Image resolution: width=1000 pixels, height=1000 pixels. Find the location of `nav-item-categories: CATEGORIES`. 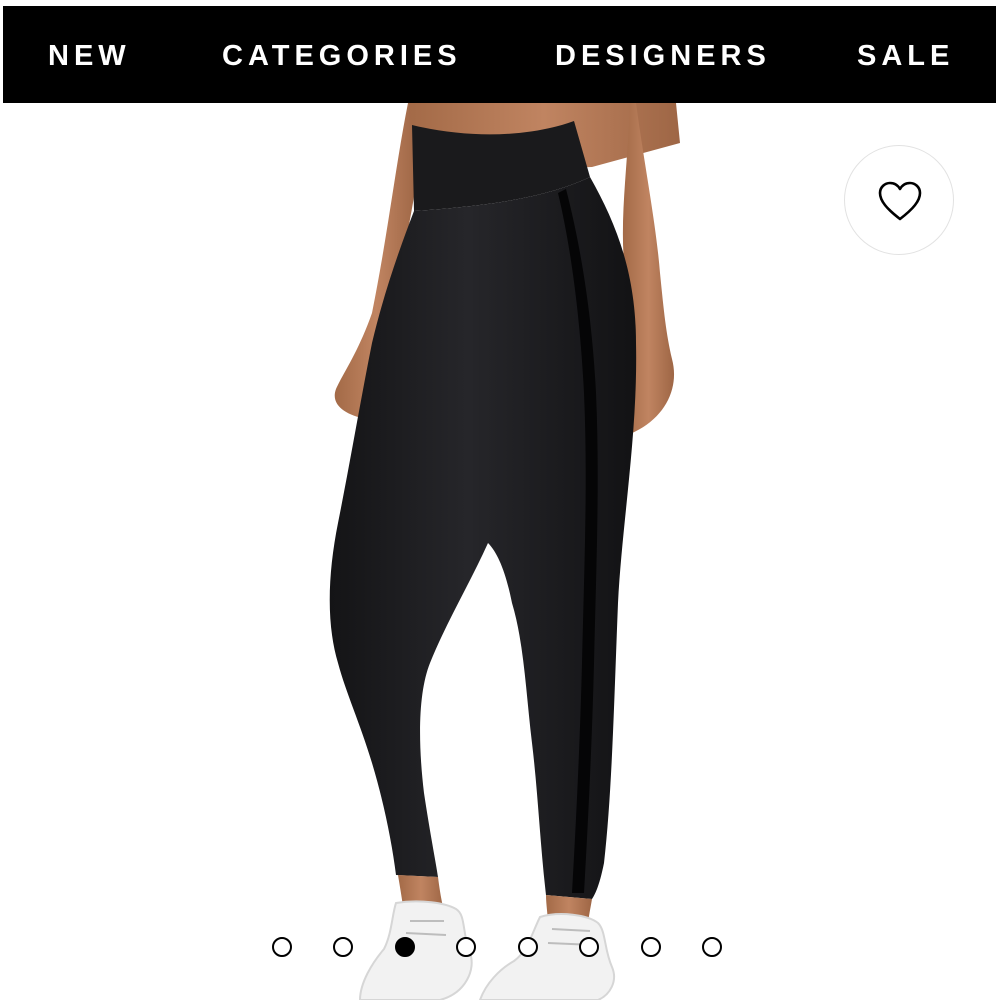

nav-item-categories: CATEGORIES is located at coordinates (342, 54).